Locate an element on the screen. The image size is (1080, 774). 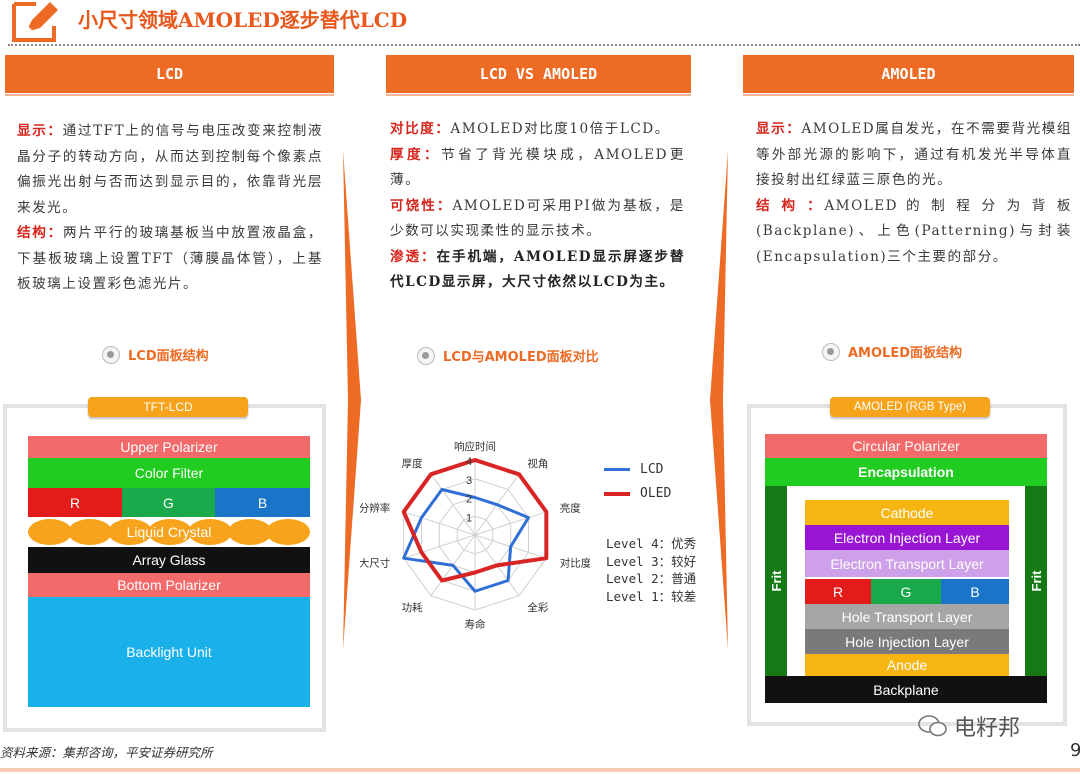
frit-right: Frit is located at coordinates (1036, 581).